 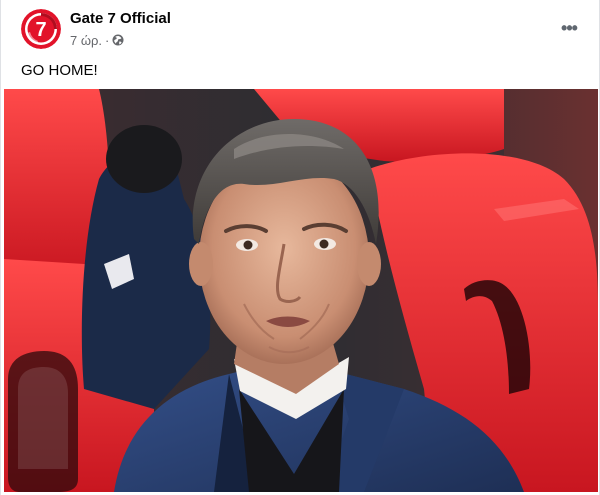 What do you see at coordinates (120, 18) in the screenshot?
I see `page-name-link: Gate 7 Official` at bounding box center [120, 18].